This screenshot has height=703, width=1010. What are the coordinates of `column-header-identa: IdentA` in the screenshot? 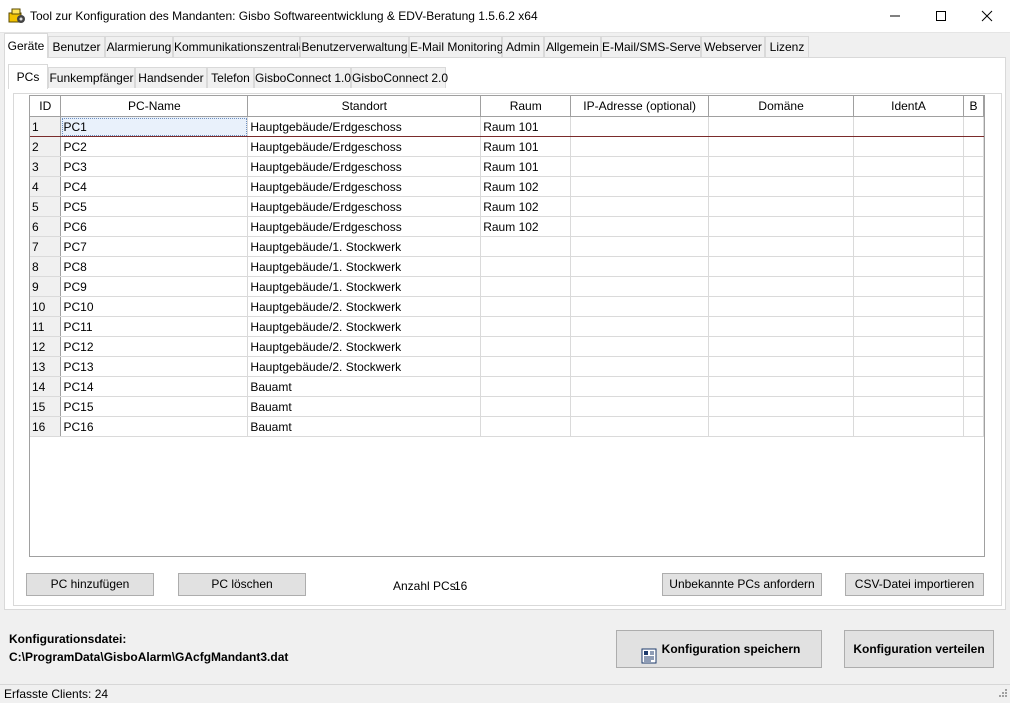 It's located at (908, 106).